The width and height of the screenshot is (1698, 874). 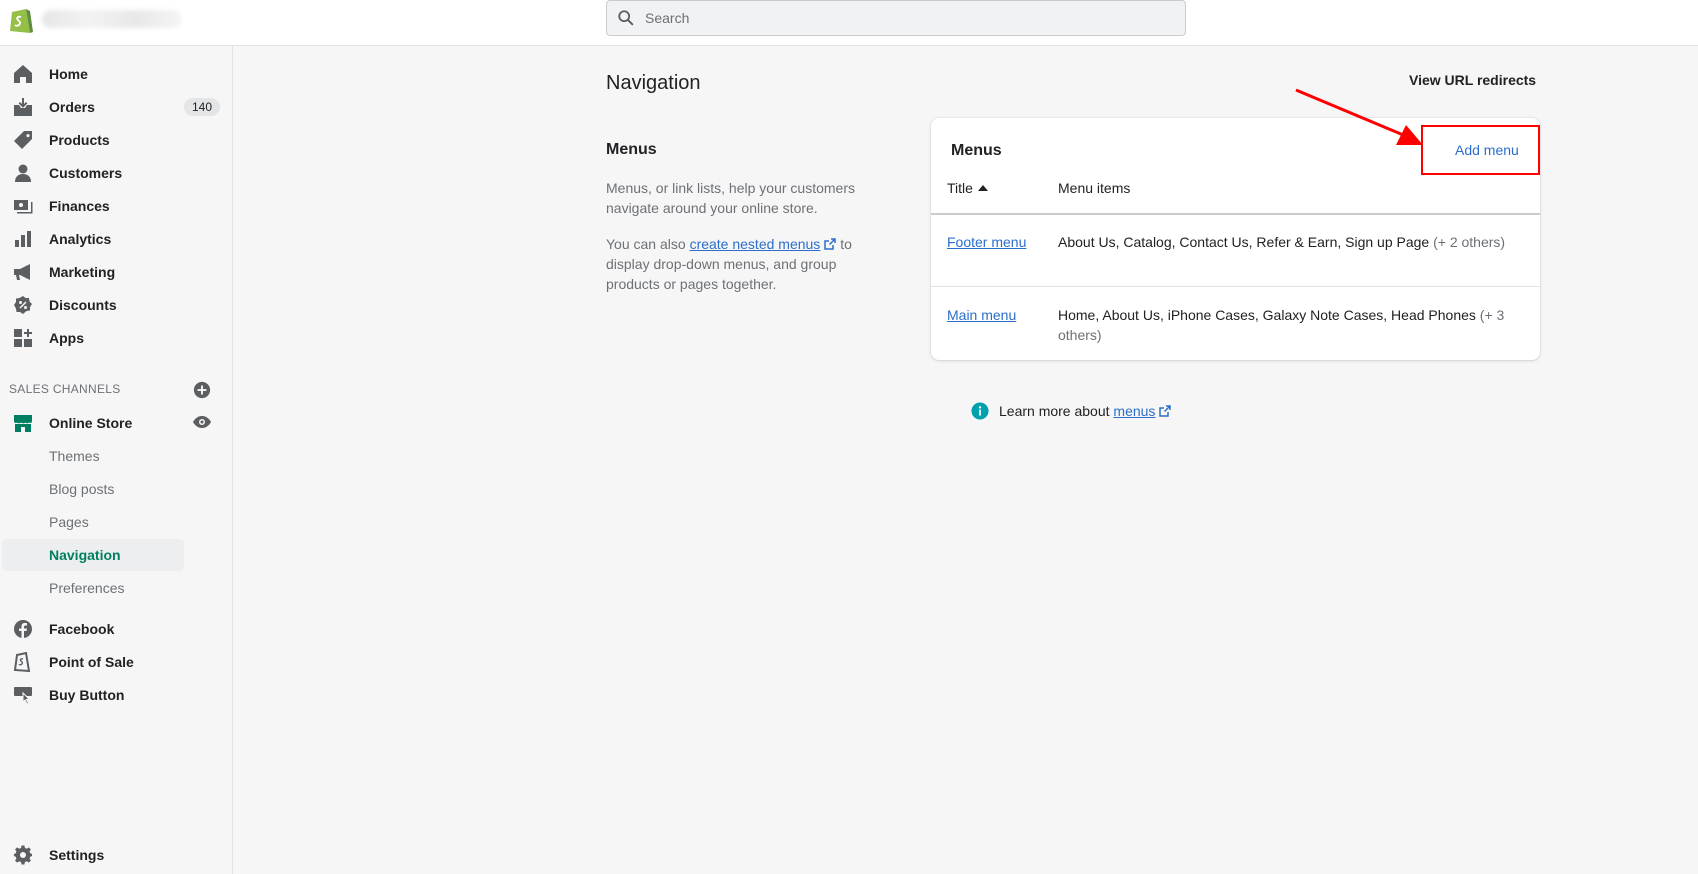 I want to click on search-bar, so click(x=896, y=18).